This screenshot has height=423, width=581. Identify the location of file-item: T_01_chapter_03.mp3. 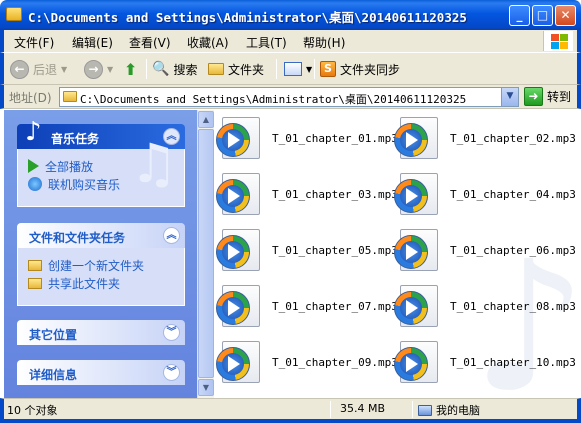
(307, 194).